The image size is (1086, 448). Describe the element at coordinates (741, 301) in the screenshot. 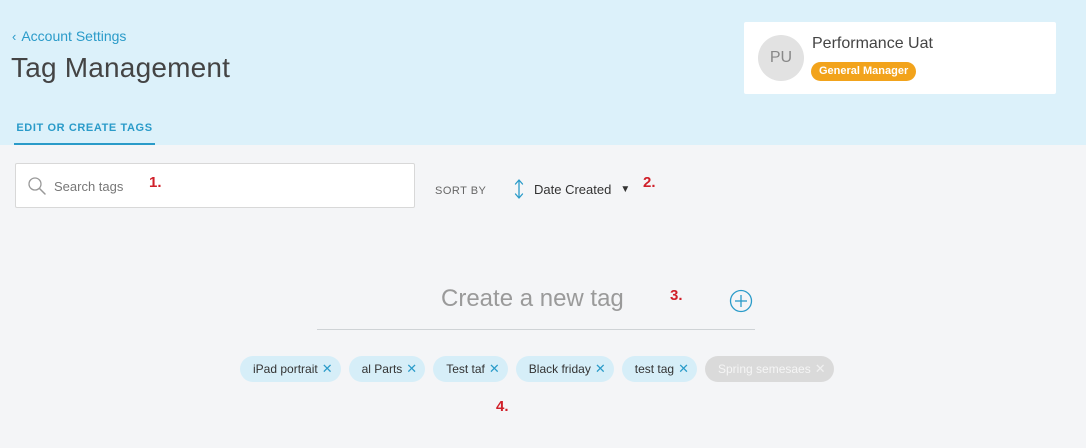

I see `add-circle-icon` at that location.